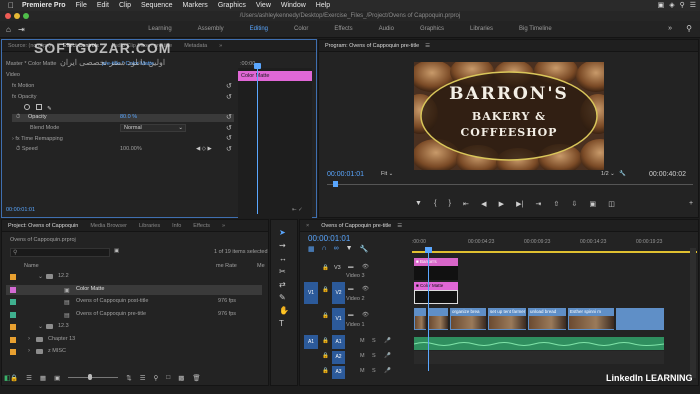 Image resolution: width=700 pixels, height=394 pixels. Describe the element at coordinates (338, 357) in the screenshot. I see `track-a2-label: A2` at that location.